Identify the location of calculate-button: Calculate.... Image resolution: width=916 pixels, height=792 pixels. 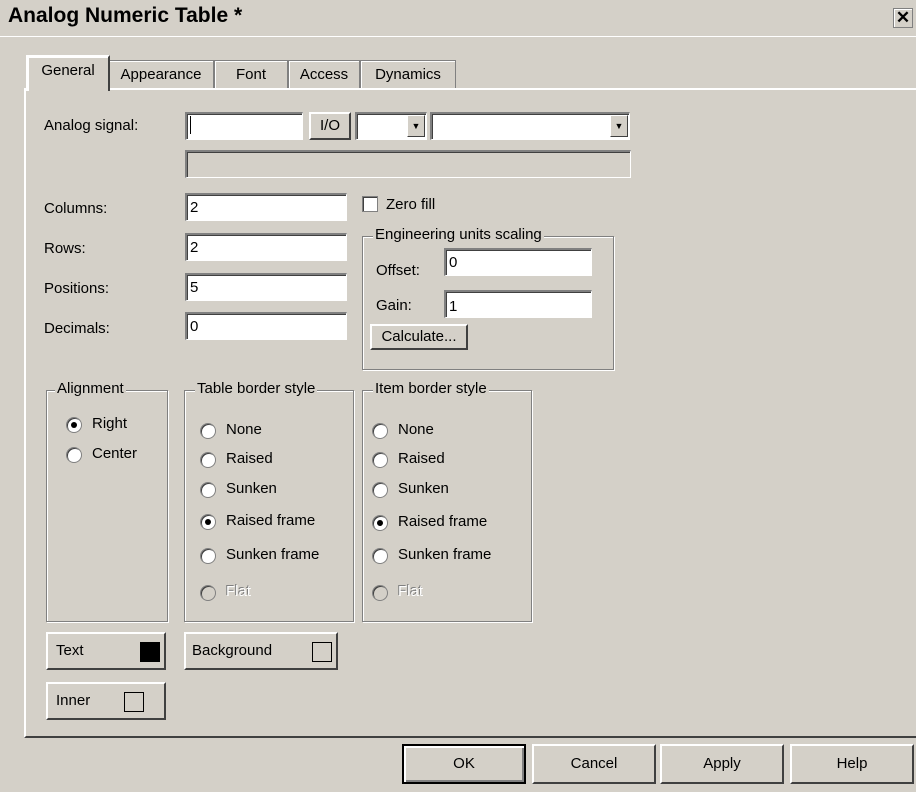
(419, 337).